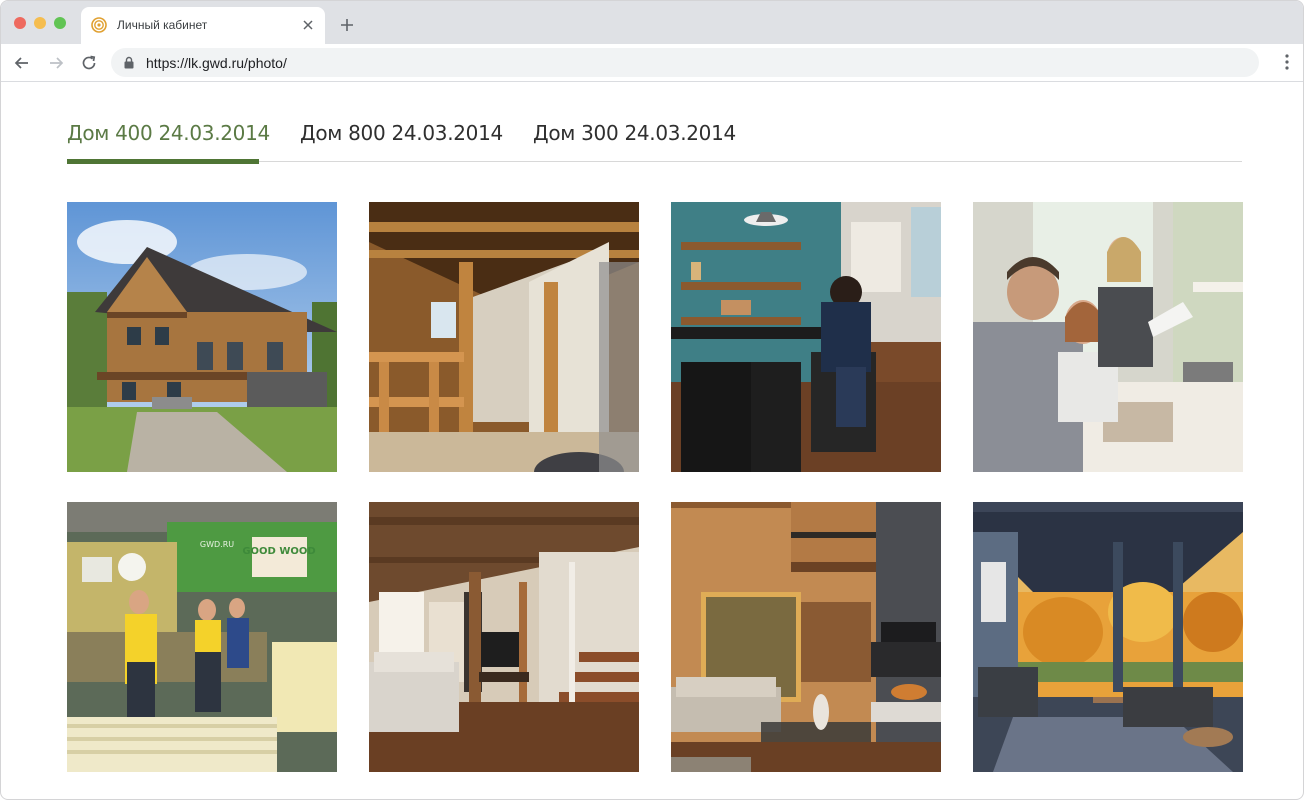 The width and height of the screenshot is (1304, 800). I want to click on photo-living-room-stairs, so click(504, 637).